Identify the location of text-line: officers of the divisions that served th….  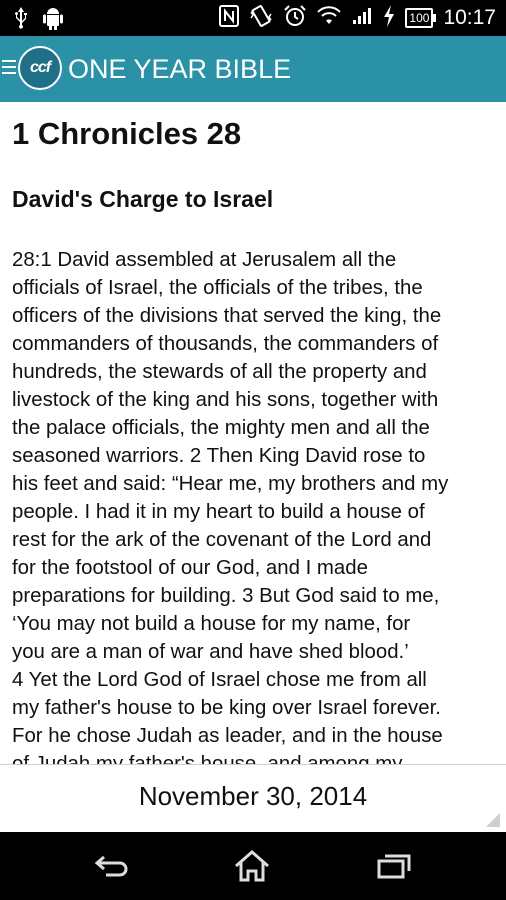
(227, 316).